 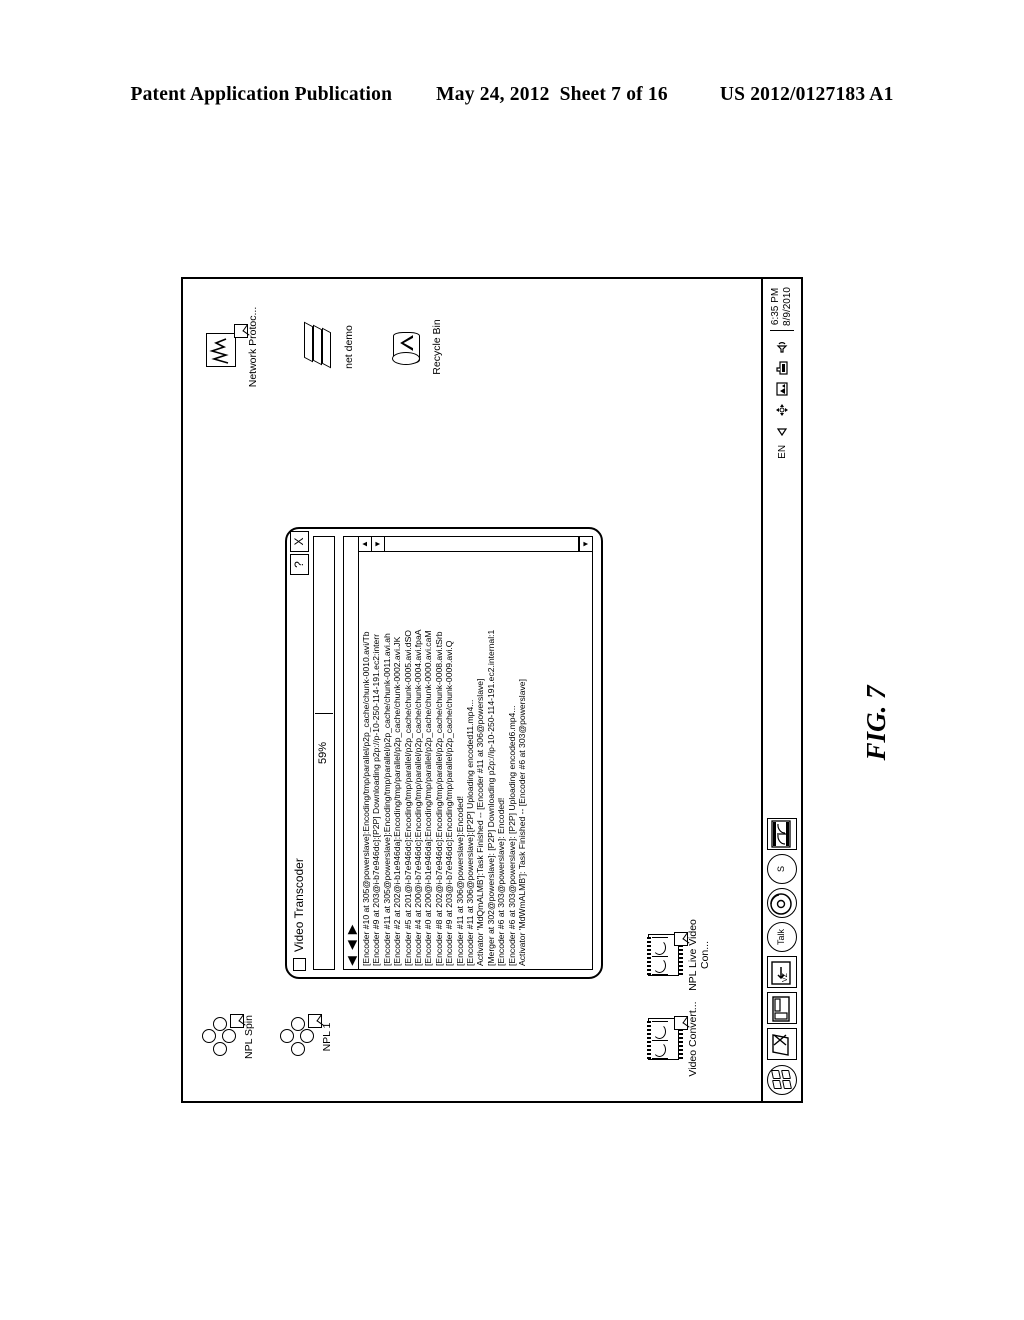 I want to click on clock: 6:35 PM 8/9/2010, so click(x=782, y=309).